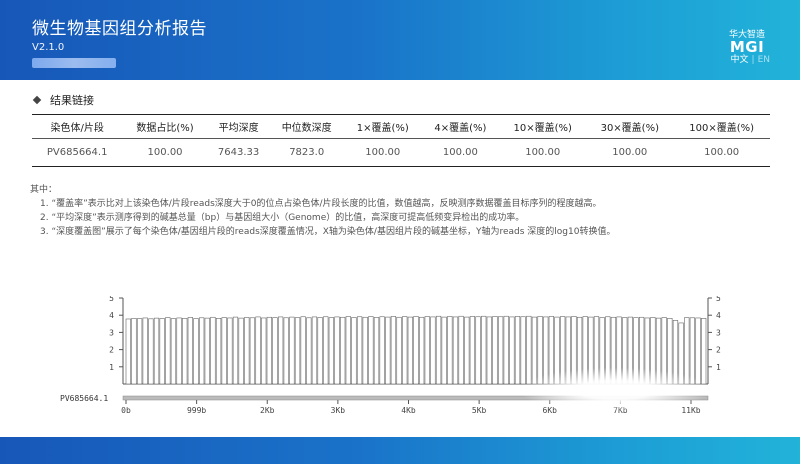  What do you see at coordinates (408, 410) in the screenshot?
I see `x-tick-label: 4Kb` at bounding box center [408, 410].